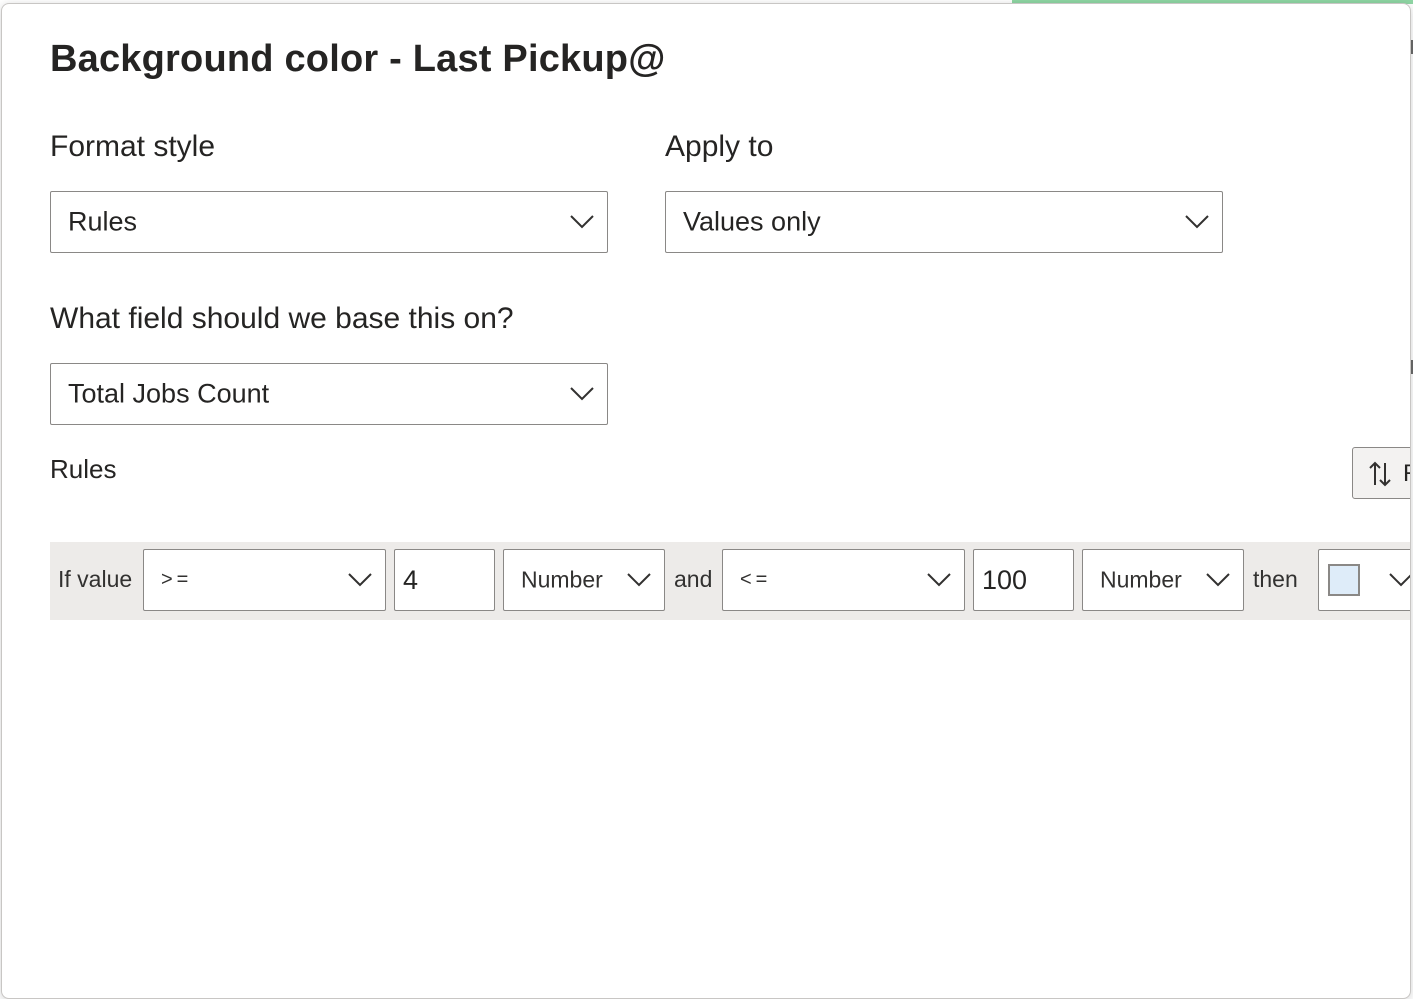 Image resolution: width=1413 pixels, height=999 pixels. What do you see at coordinates (177, 579) in the screenshot?
I see `operator-1-value: >=` at bounding box center [177, 579].